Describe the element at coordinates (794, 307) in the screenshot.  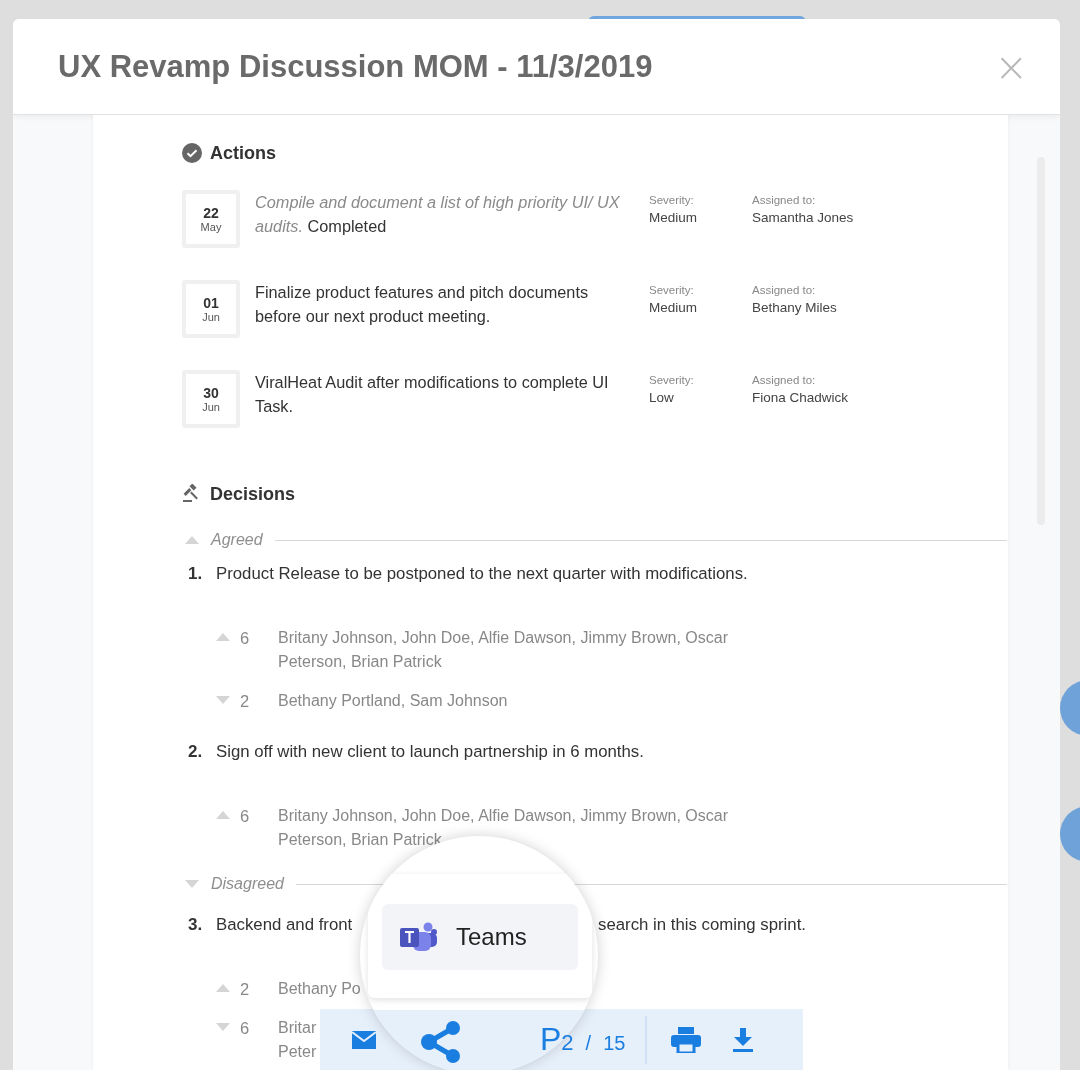
I see `assignee-name: Bethany Miles` at that location.